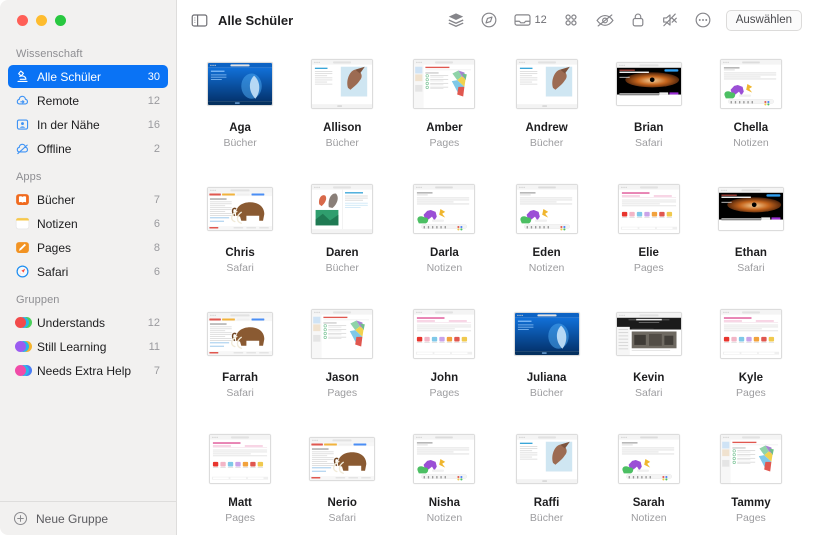 The width and height of the screenshot is (814, 535). Describe the element at coordinates (342, 503) in the screenshot. I see `student-name: Nerio` at that location.